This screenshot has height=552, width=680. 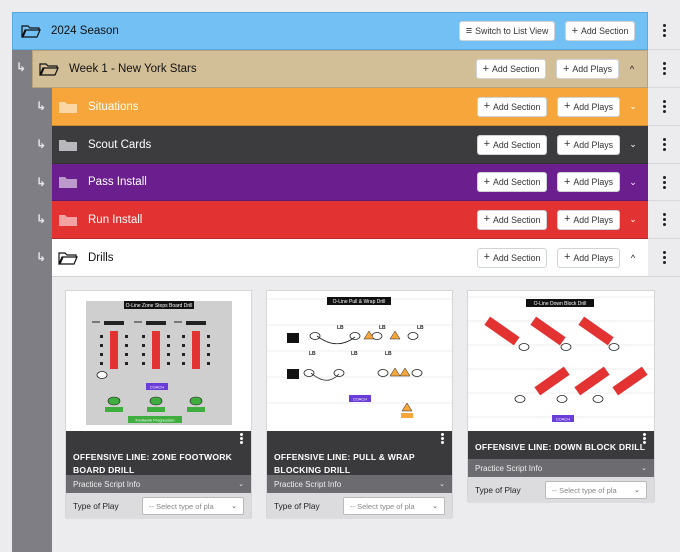 I want to click on section-rail, so click(x=42, y=320).